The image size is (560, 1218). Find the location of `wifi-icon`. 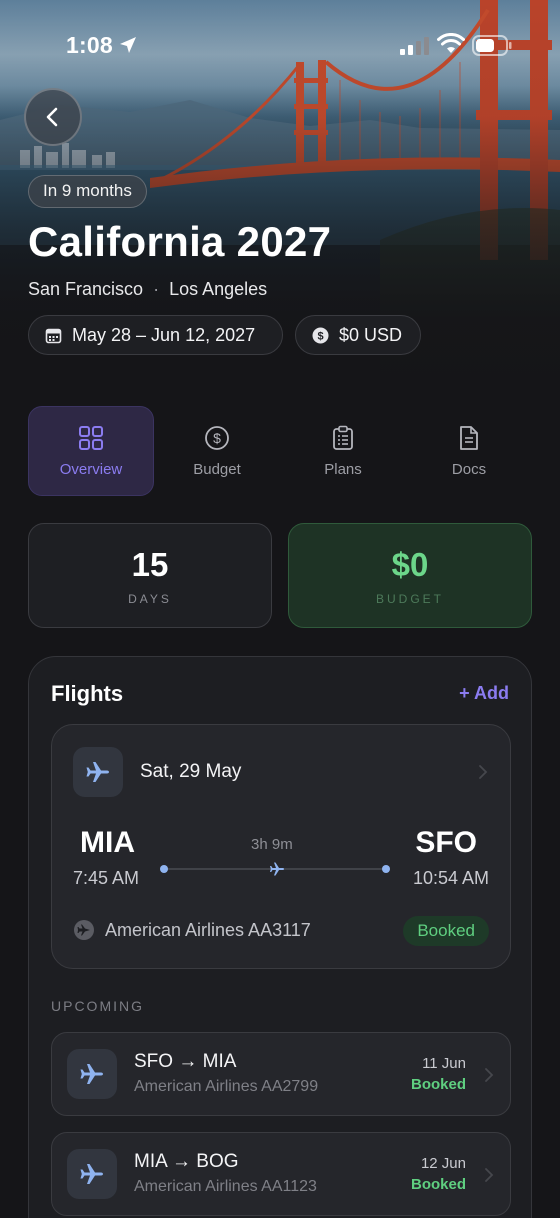

wifi-icon is located at coordinates (451, 43).